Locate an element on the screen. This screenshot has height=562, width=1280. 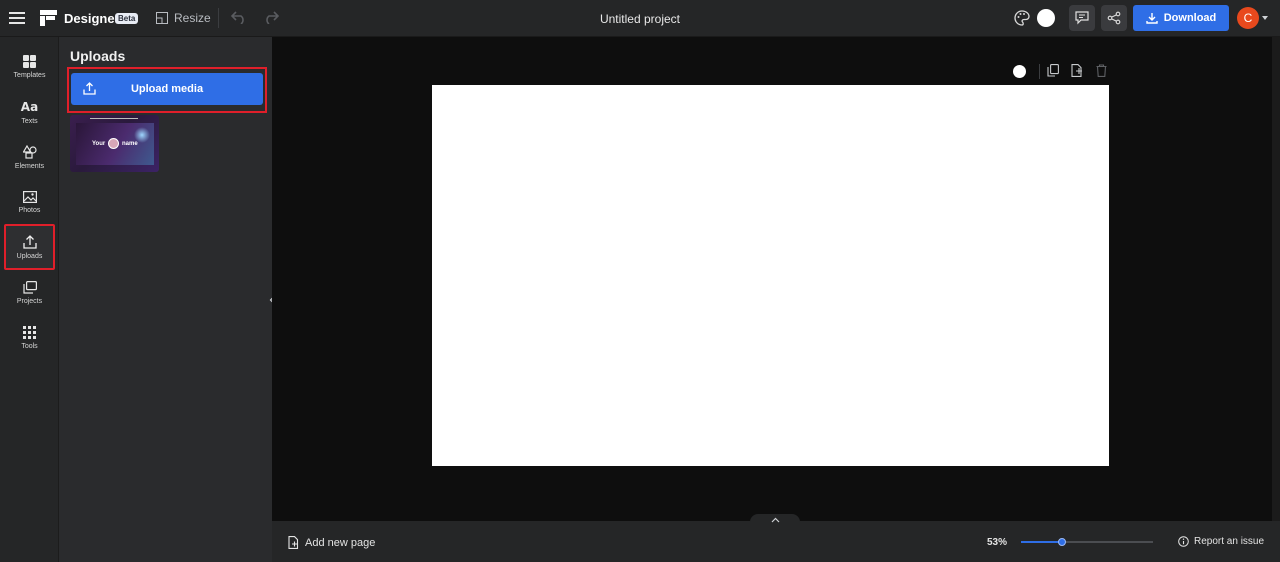
sidebar-item-uploads: Uploads is located at coordinates (29, 247).